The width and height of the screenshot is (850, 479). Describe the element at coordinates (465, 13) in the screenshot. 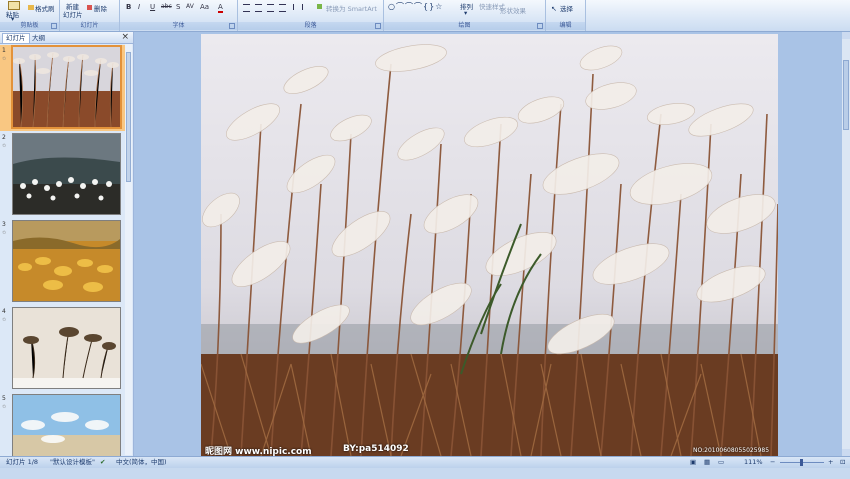

I see `arrange-dropdown-icon: ▾` at that location.